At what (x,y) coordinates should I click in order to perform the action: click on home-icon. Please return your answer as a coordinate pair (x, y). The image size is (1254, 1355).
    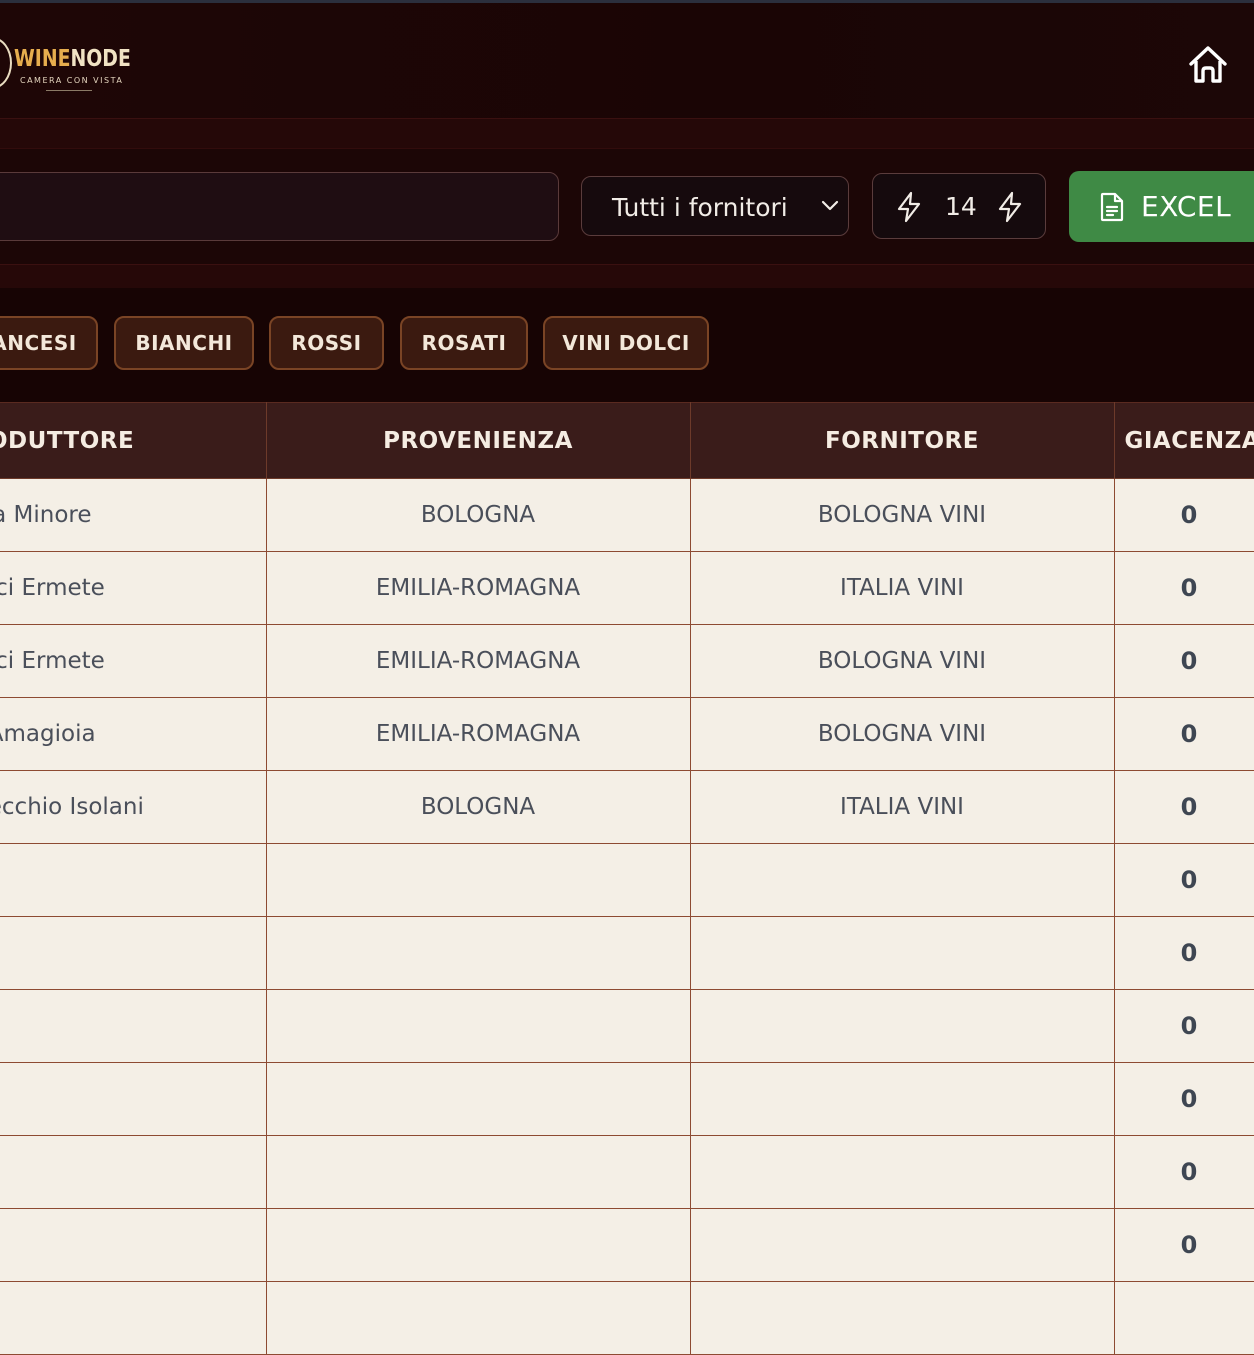
    Looking at the image, I should click on (1208, 64).